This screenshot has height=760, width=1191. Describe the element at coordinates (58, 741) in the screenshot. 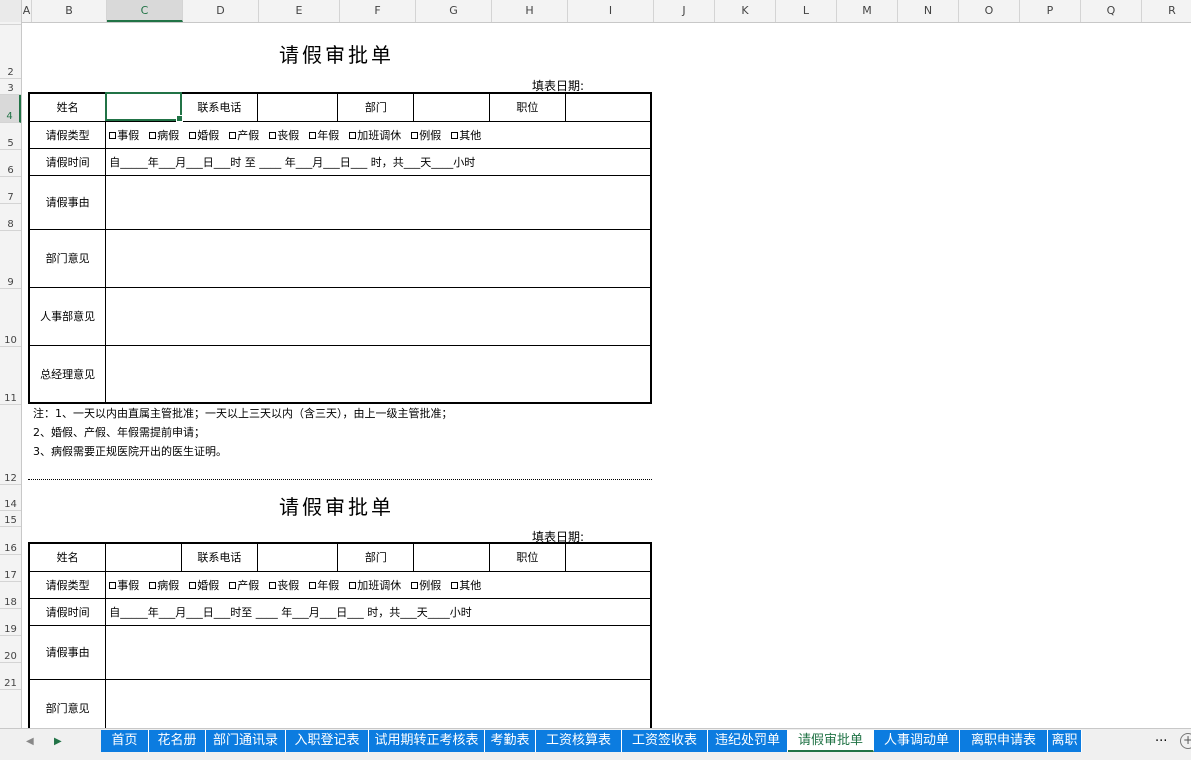

I see `scroll-tabs-right-icon: ▶` at that location.